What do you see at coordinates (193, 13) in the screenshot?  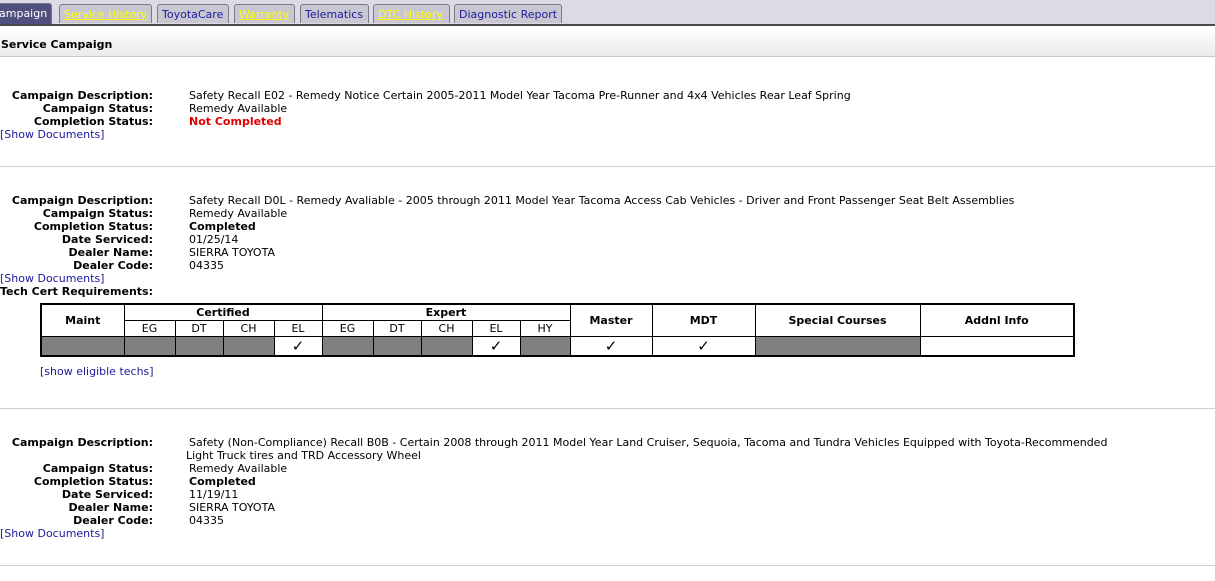 I see `tab-toyotacare: ToyotaCare` at bounding box center [193, 13].